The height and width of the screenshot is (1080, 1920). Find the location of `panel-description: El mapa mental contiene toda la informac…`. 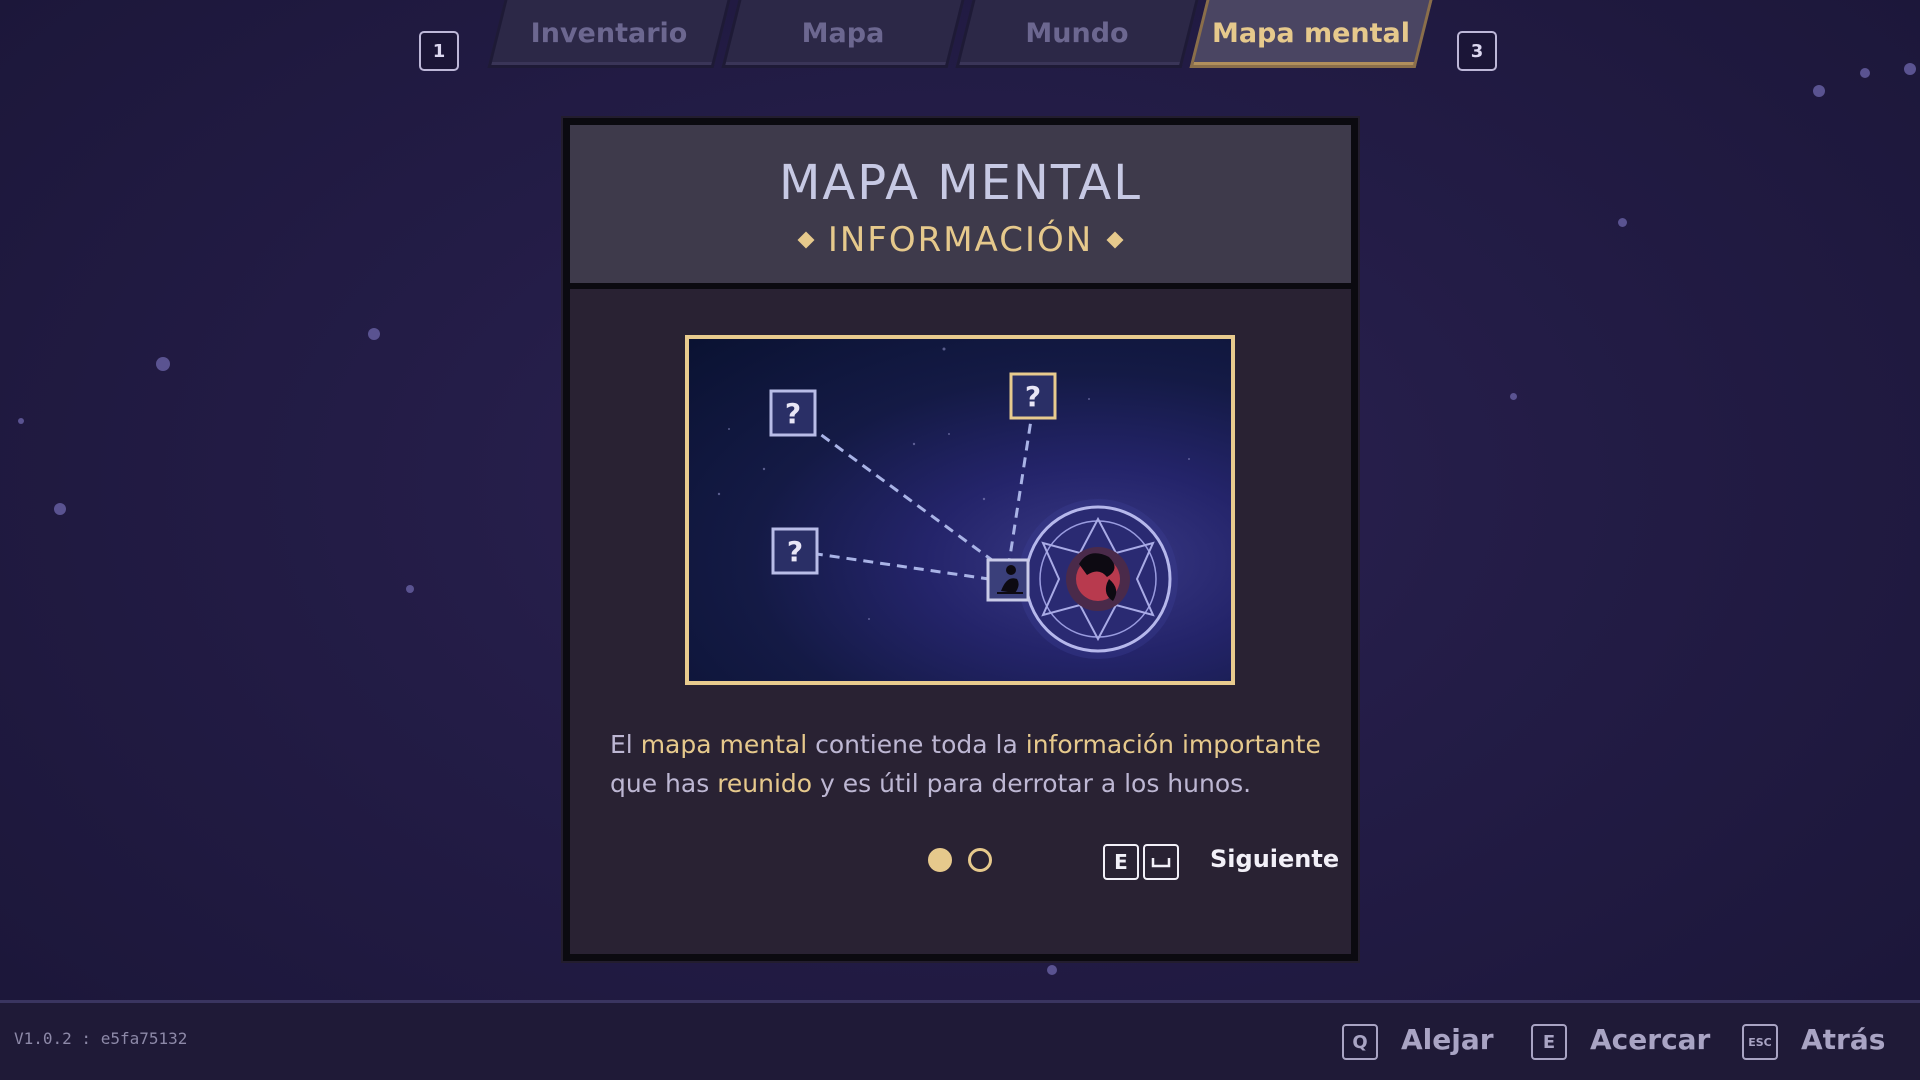

panel-description: El mapa mental contiene toda la informac… is located at coordinates (970, 764).